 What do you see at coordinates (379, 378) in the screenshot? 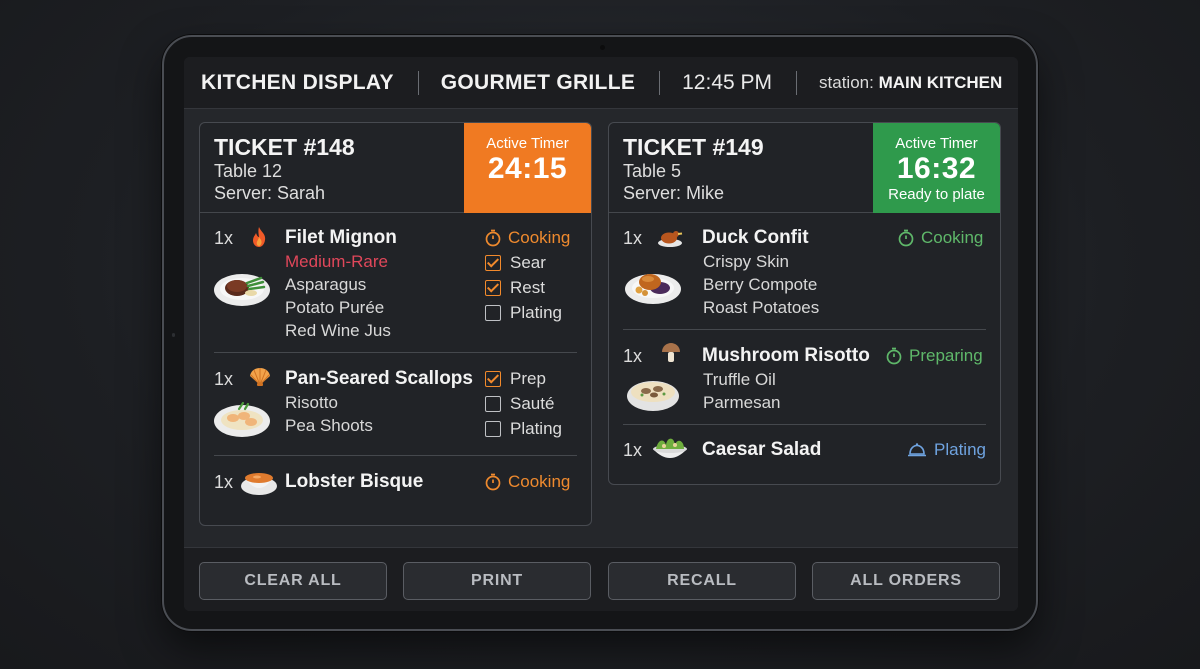
I see `item-name: Pan-Seared Scallops` at bounding box center [379, 378].